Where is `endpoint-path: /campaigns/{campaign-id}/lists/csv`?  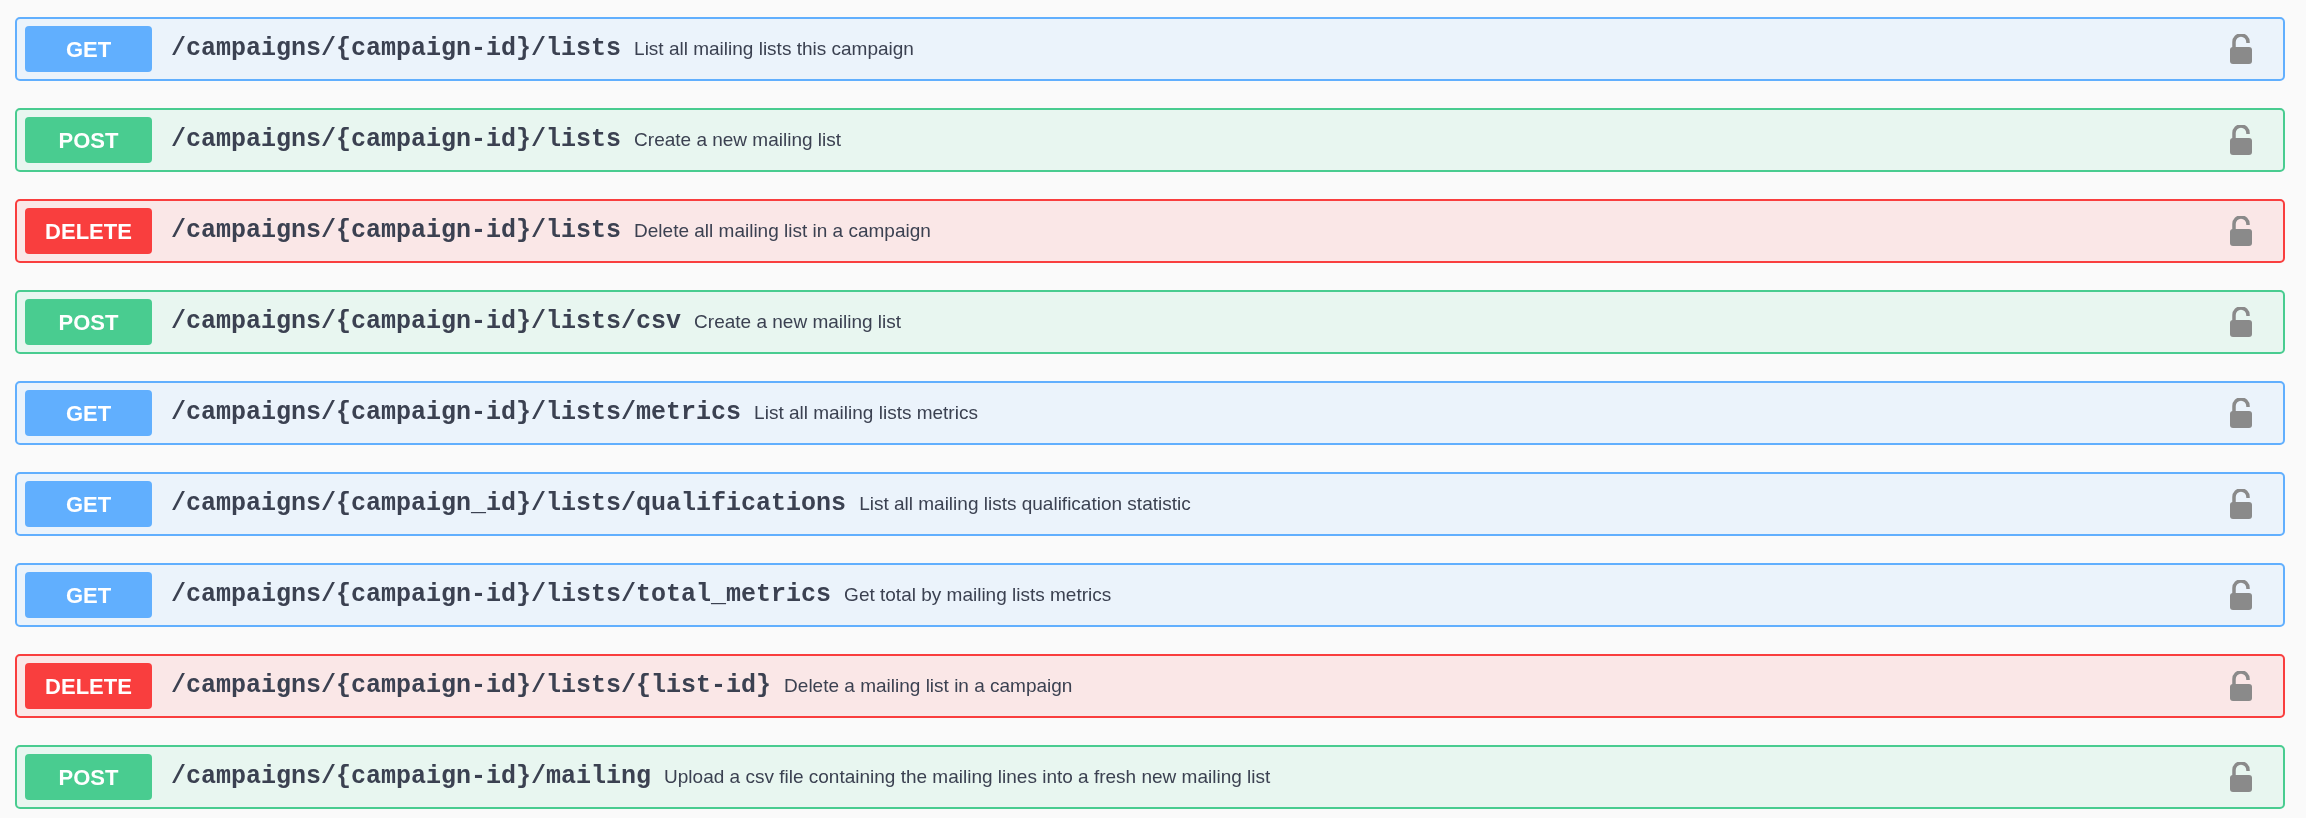 endpoint-path: /campaigns/{campaign-id}/lists/csv is located at coordinates (426, 322).